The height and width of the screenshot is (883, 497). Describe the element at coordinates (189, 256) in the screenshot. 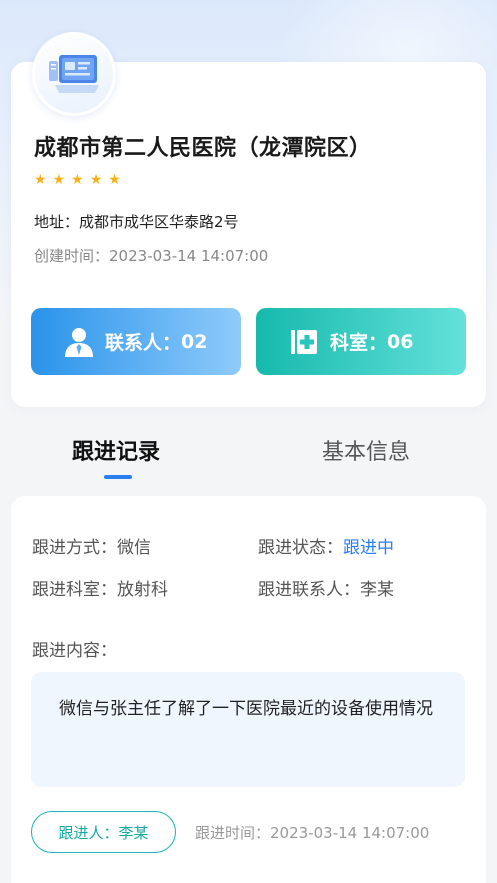

I see `created-value: 2023-03-14 14:07:00` at that location.